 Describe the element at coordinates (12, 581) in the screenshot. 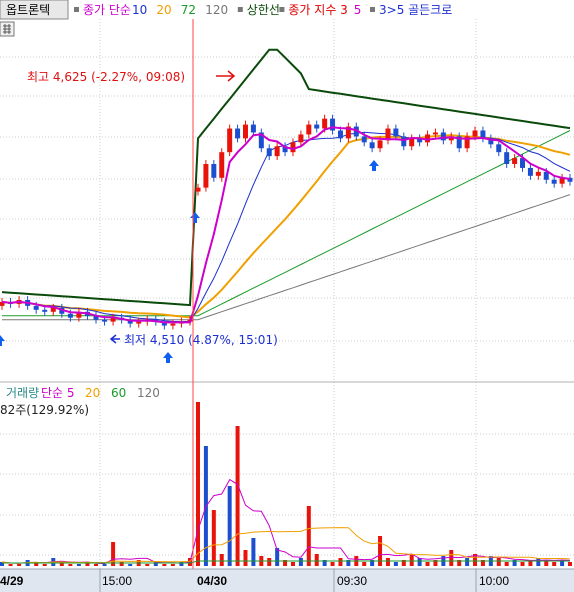

I see `x-tick-label: 4/29` at that location.